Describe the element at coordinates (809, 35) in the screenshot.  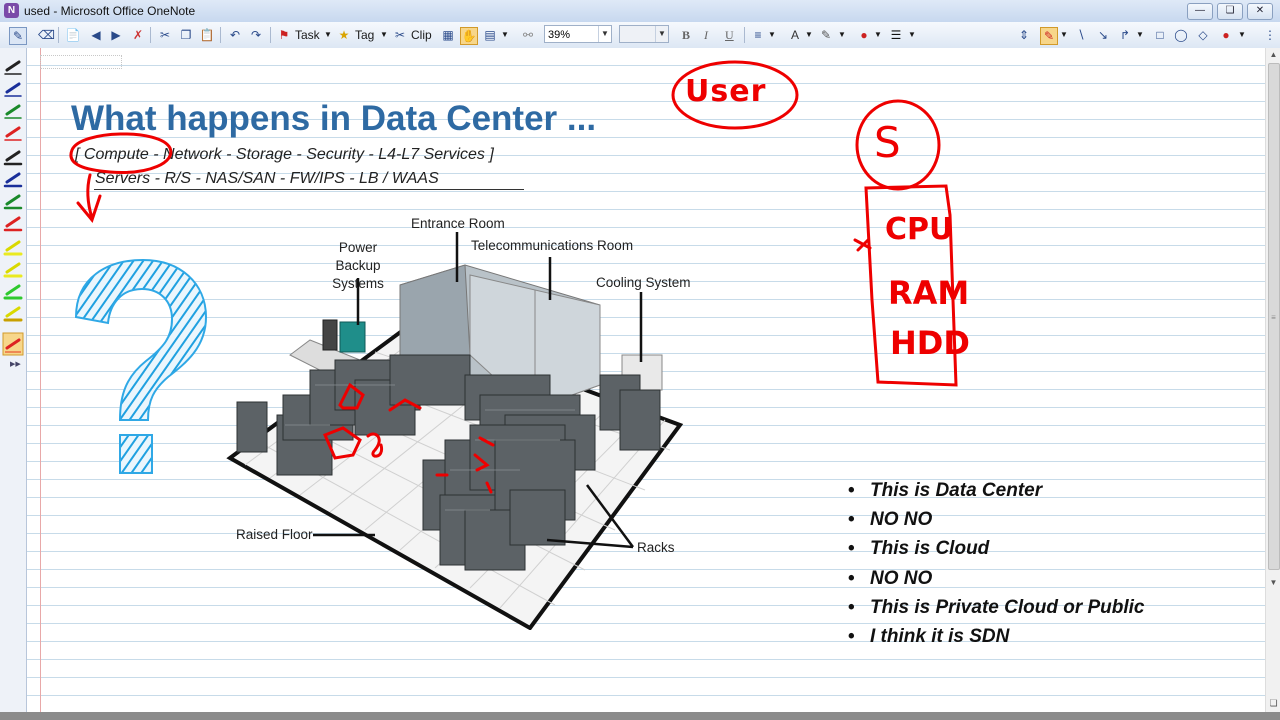
I see `font-color-dropdown-icon: ▼` at that location.